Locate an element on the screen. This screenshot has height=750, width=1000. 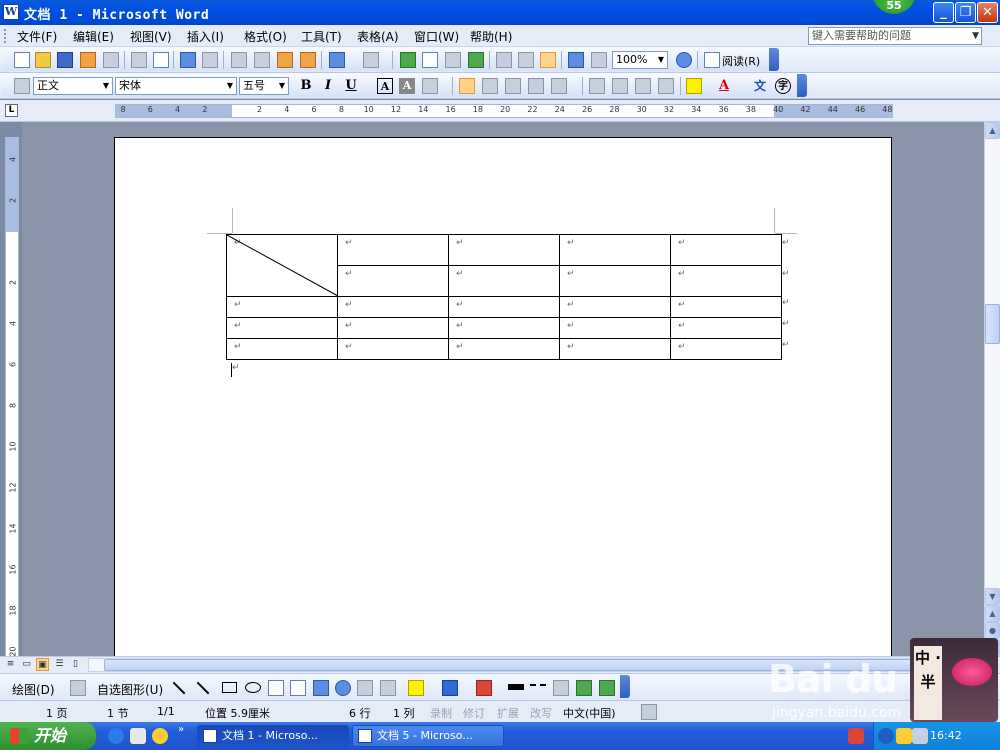
style-select: 正文 ▼ is located at coordinates (73, 86).